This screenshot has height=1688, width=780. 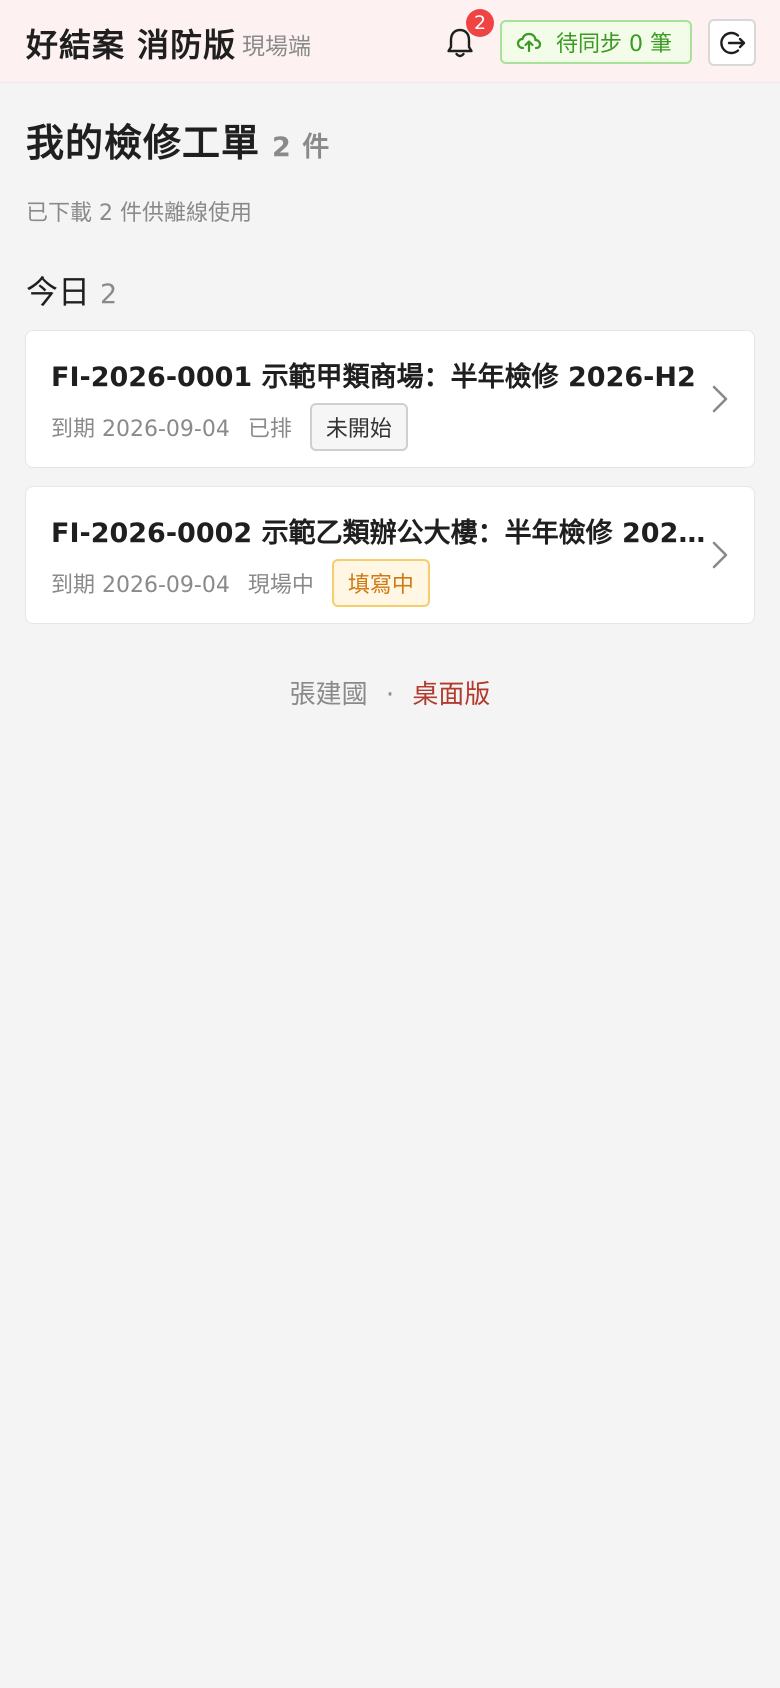 I want to click on page-count: 2 件, so click(x=301, y=147).